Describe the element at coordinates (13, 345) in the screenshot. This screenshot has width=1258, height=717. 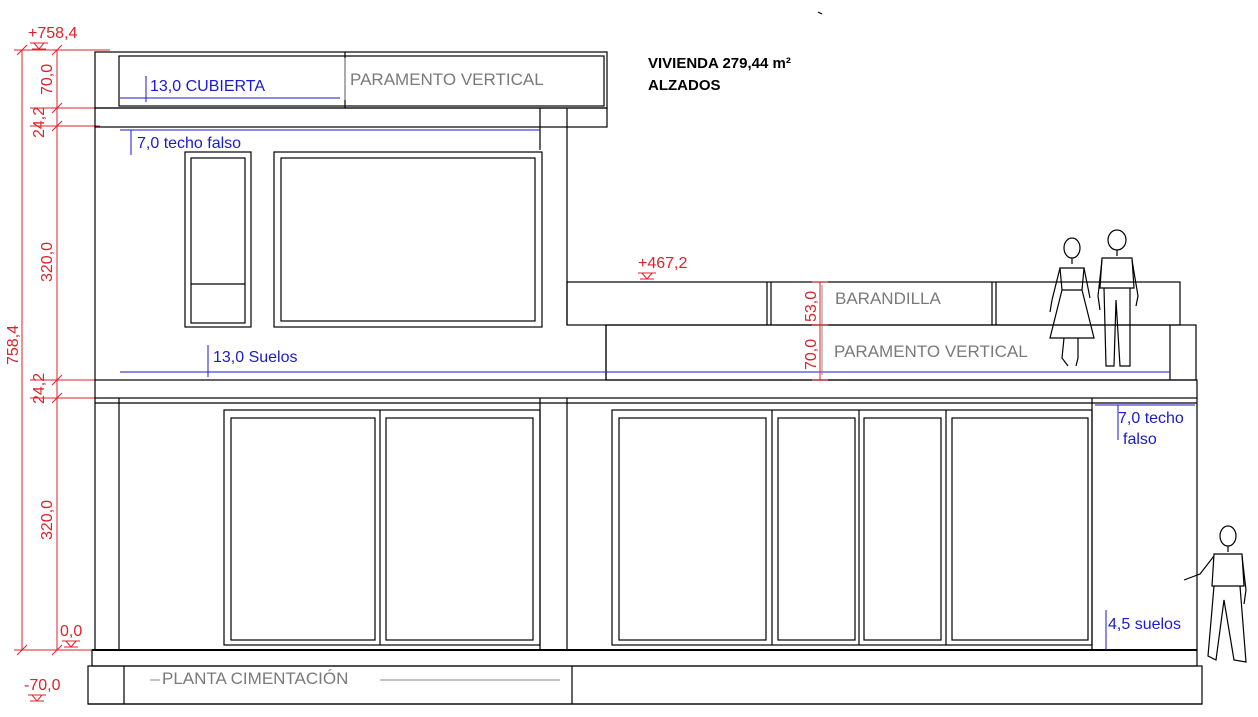
I see `dimension-total: 758,4` at that location.